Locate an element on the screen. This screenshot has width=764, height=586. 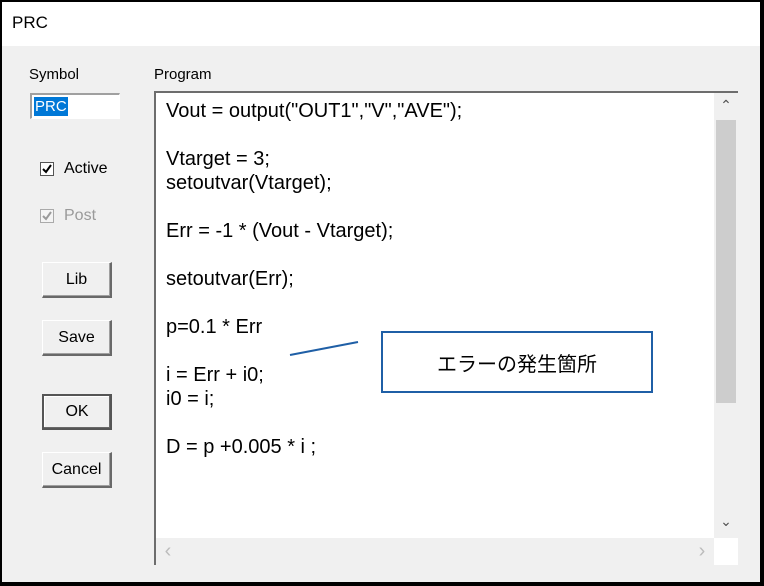
callout-text: エラーの発生箇所 is located at coordinates (517, 364).